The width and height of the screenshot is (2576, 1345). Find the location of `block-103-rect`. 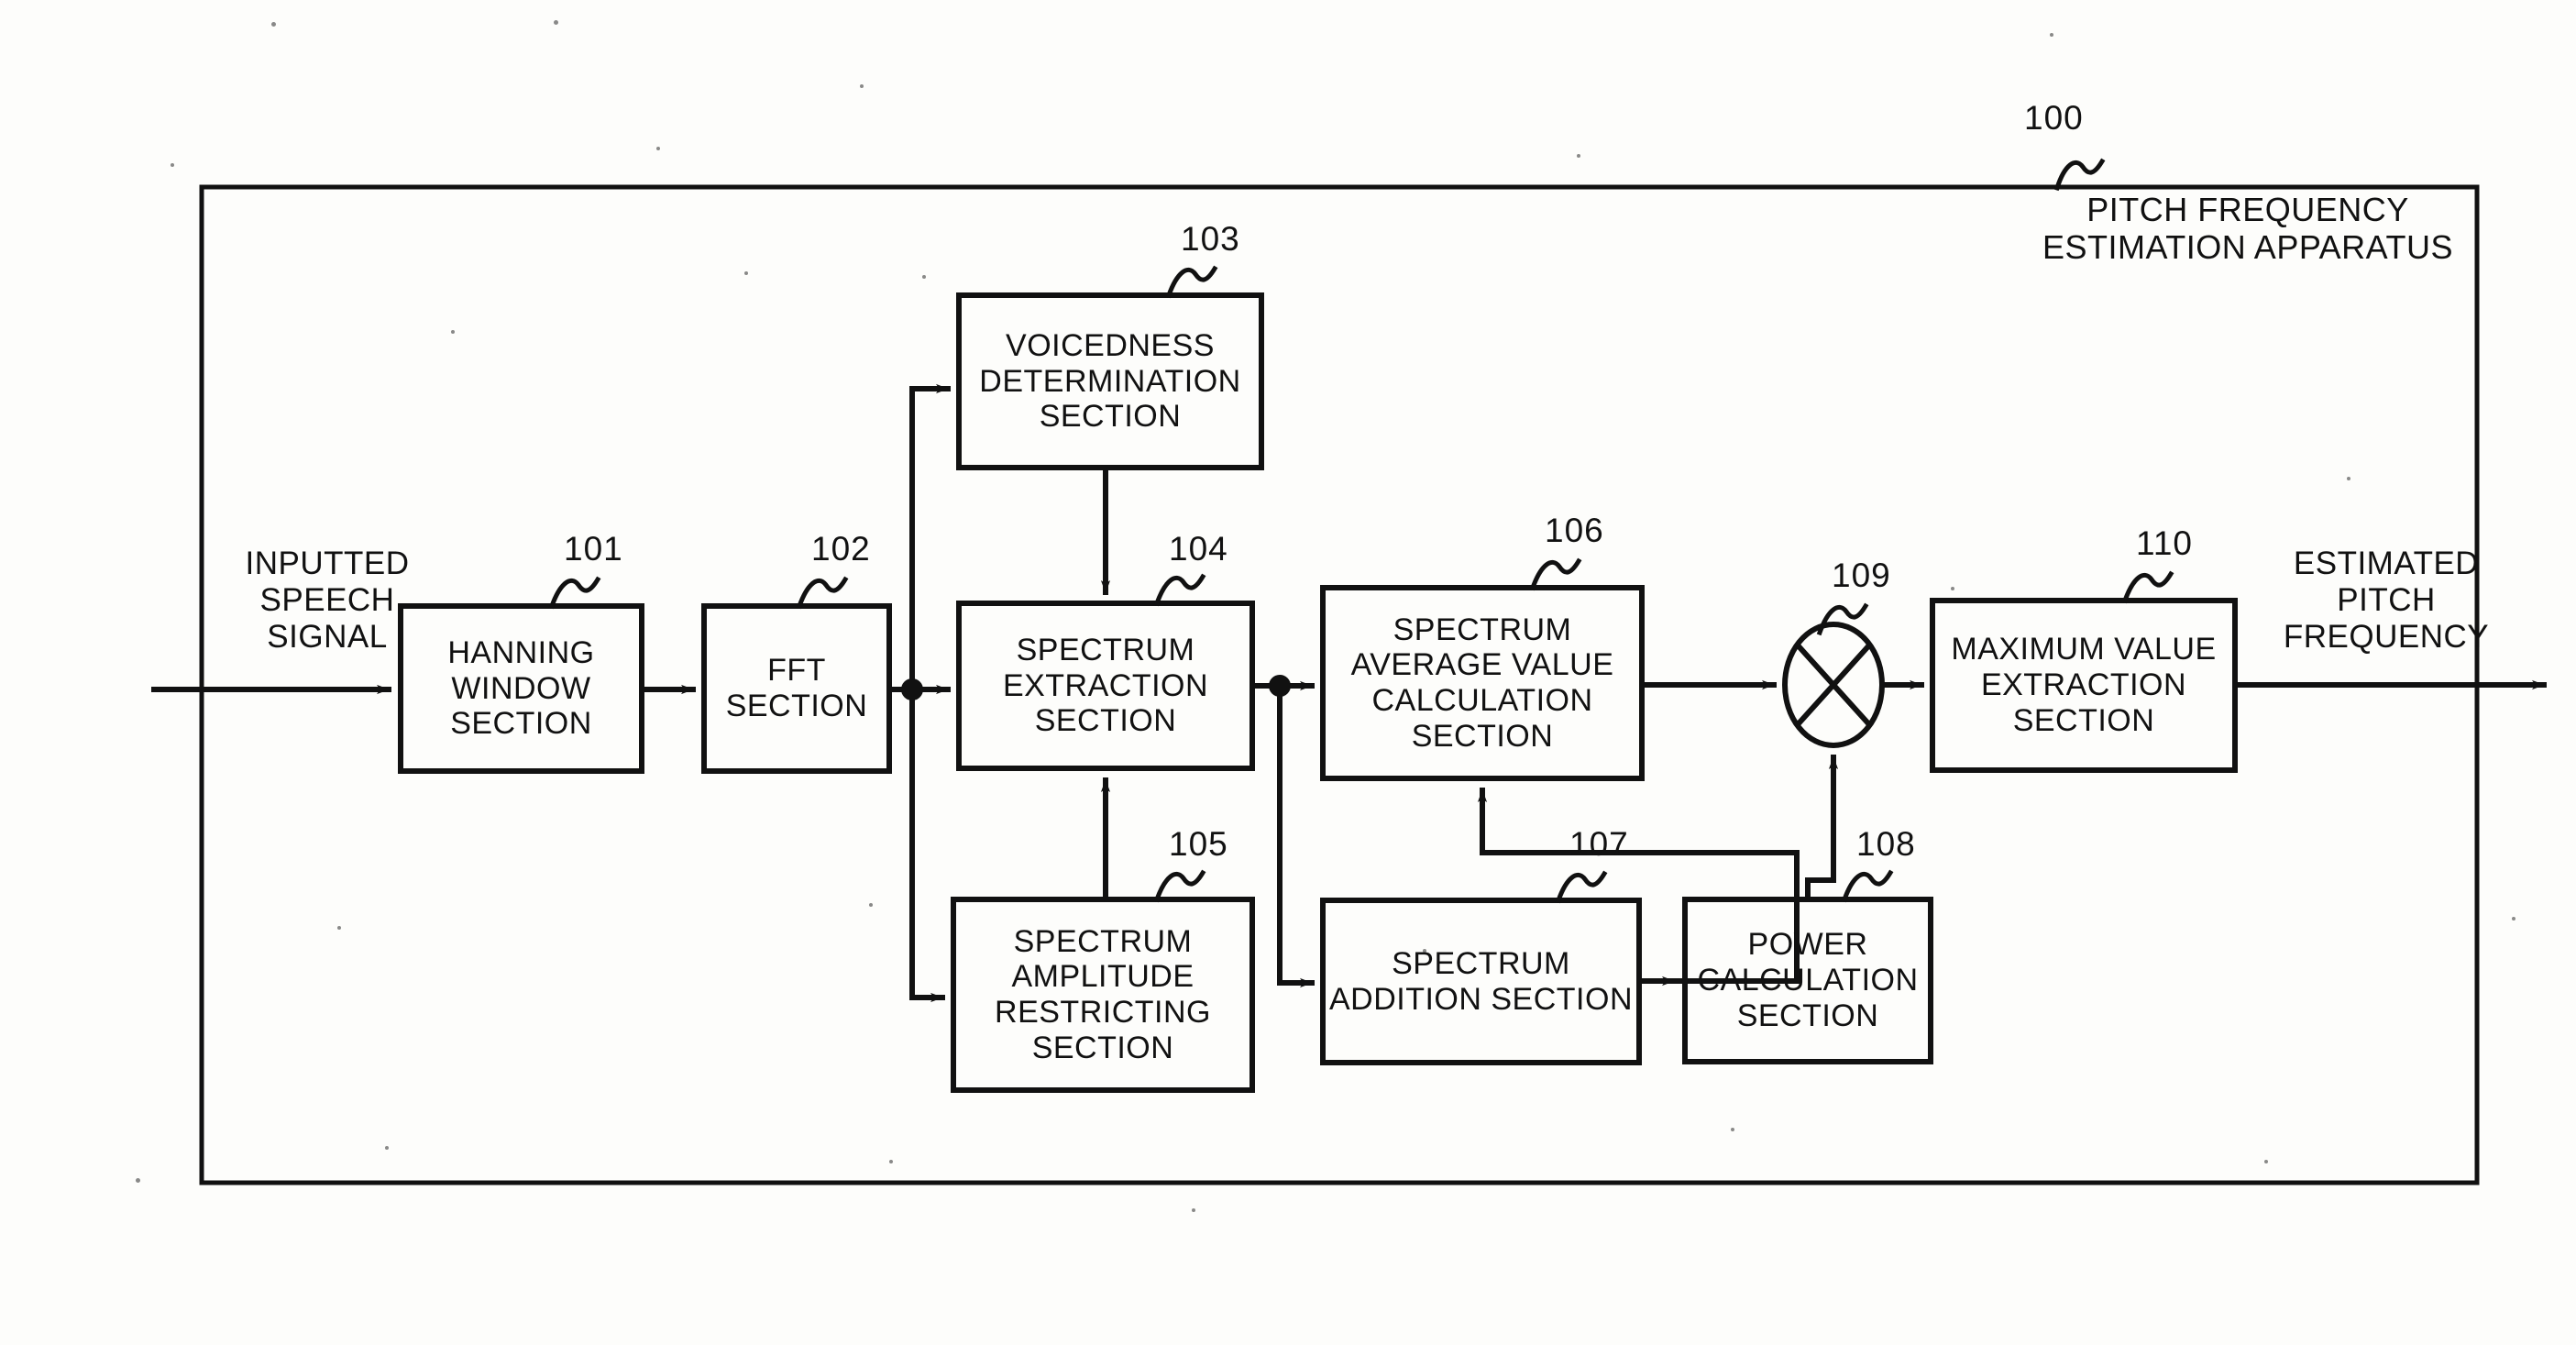

block-103-rect is located at coordinates (1110, 381).